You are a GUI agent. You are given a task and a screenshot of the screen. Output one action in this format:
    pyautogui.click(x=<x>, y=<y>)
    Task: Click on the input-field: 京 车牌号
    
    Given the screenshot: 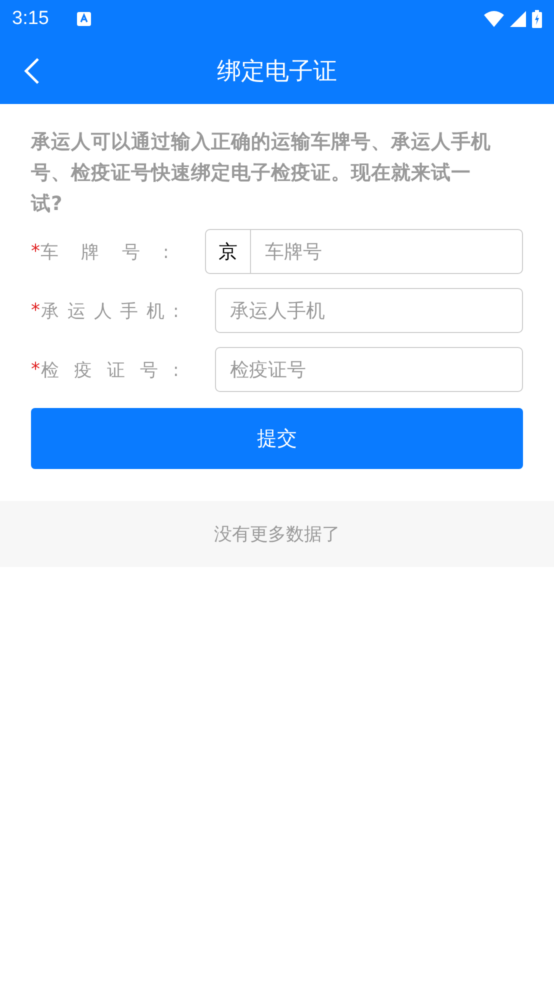 What is the action you would take?
    pyautogui.click(x=364, y=251)
    